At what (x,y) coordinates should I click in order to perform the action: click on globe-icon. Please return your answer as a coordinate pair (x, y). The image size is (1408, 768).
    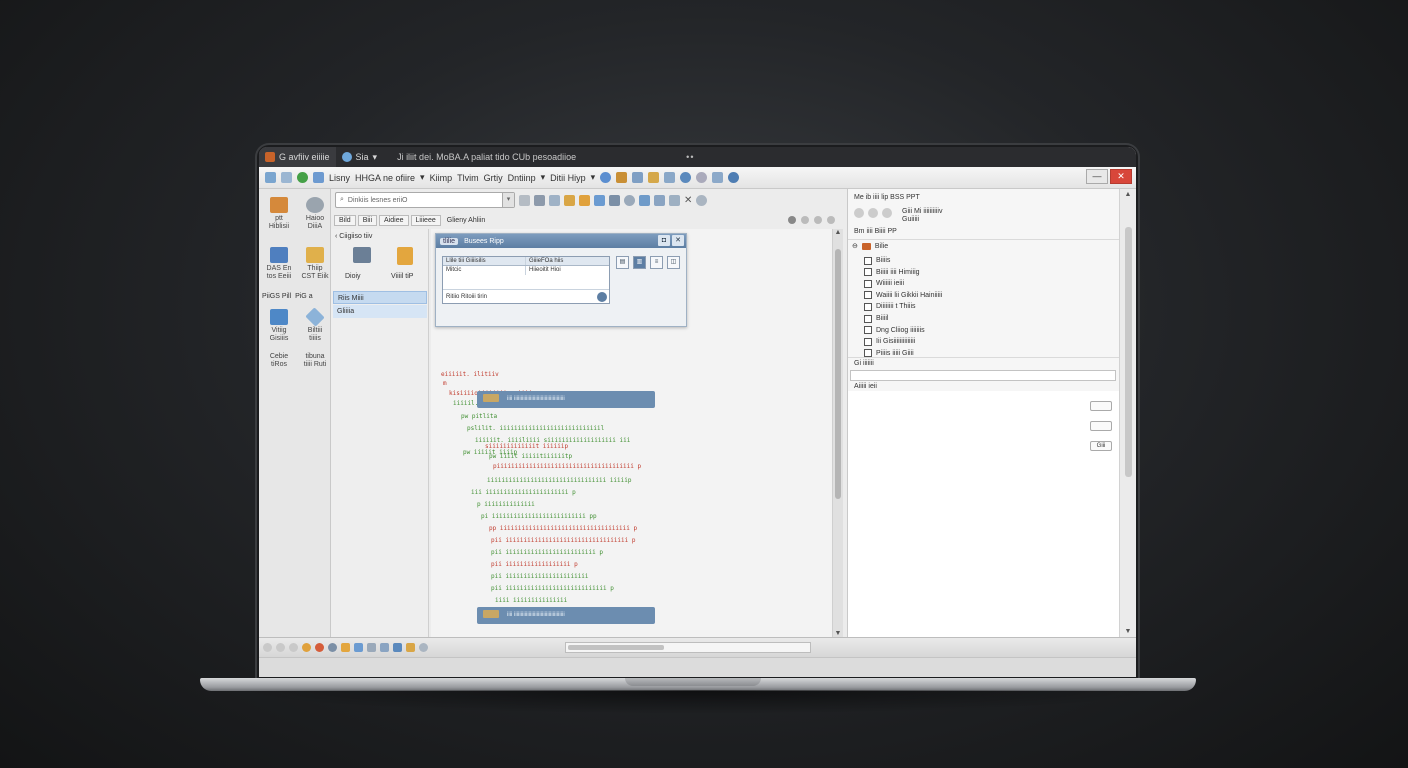
    Looking at the image, I should click on (606, 177).